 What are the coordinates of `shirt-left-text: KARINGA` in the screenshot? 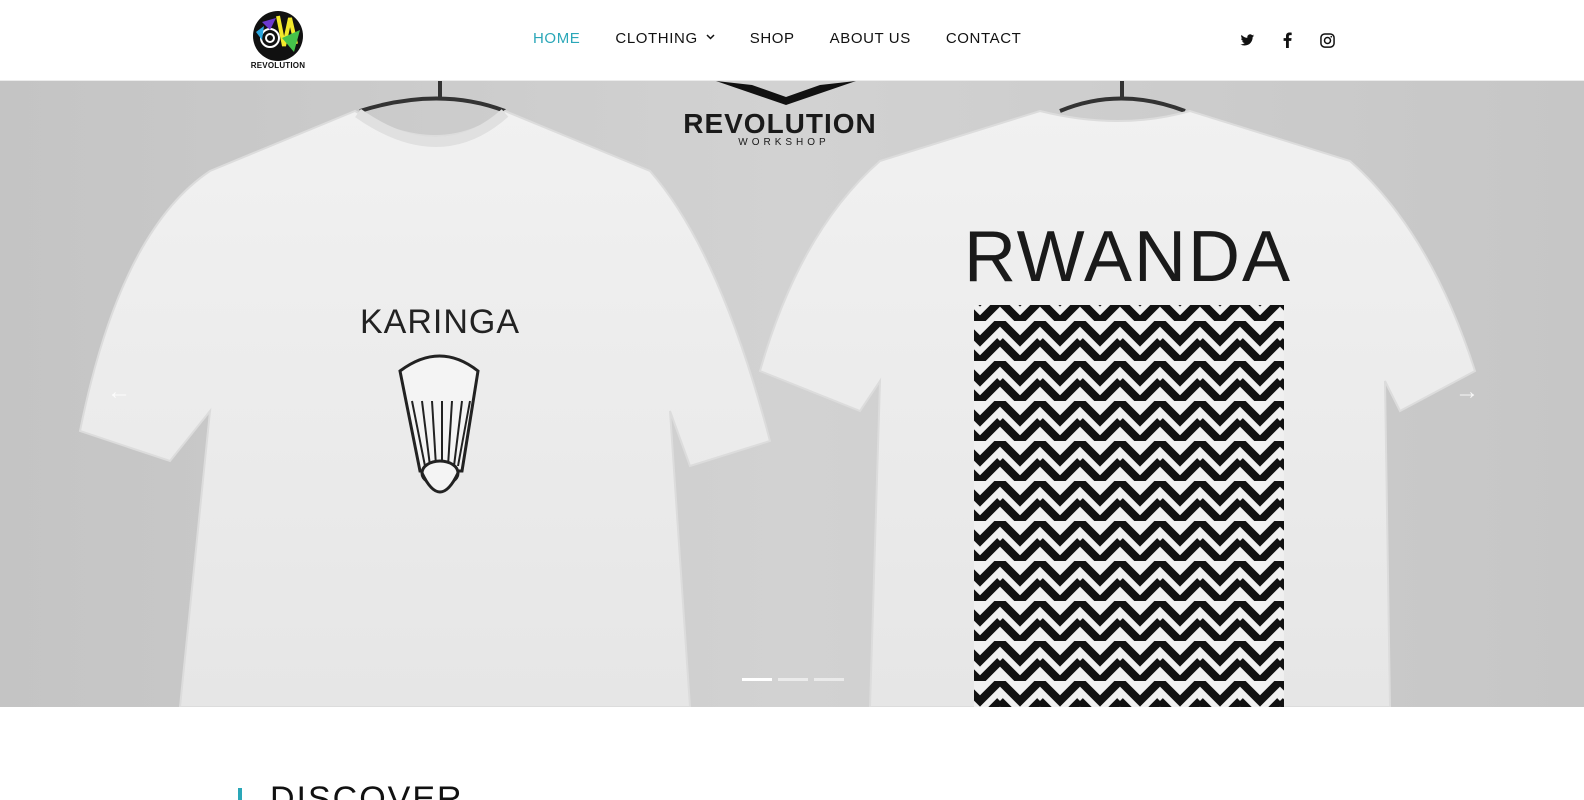 It's located at (440, 322).